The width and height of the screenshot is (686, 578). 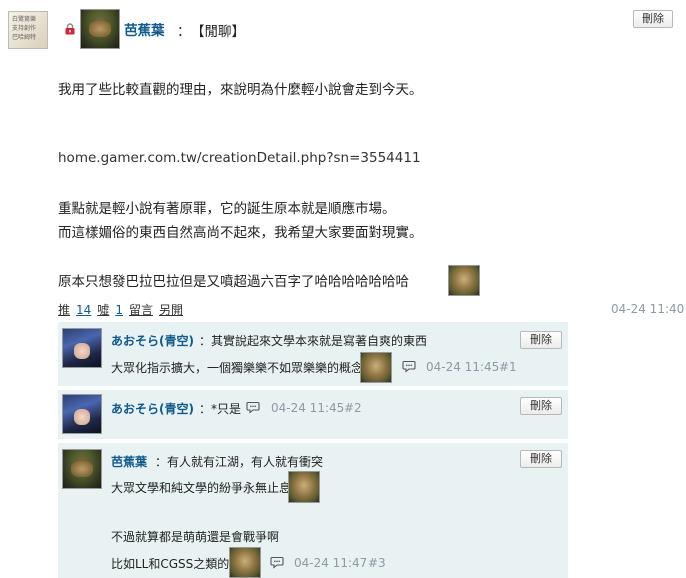 What do you see at coordinates (240, 233) in the screenshot?
I see `post-text-line: 而這樣媚俗的東西自然高尚不起來，我希望大家要面對現實。` at bounding box center [240, 233].